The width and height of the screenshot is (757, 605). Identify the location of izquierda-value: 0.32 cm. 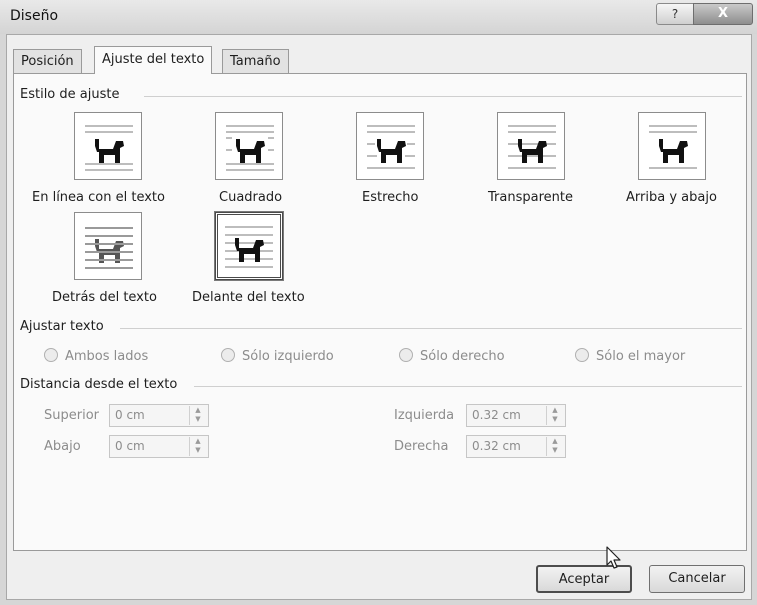
(496, 415).